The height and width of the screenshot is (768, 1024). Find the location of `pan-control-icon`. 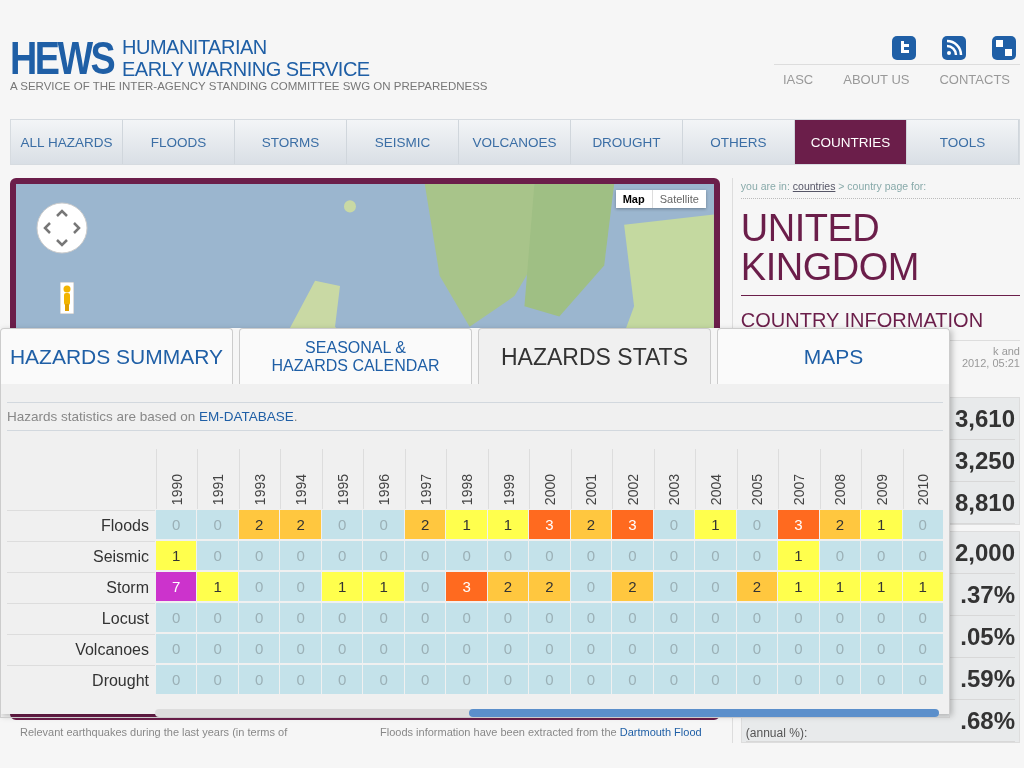

pan-control-icon is located at coordinates (62, 228).